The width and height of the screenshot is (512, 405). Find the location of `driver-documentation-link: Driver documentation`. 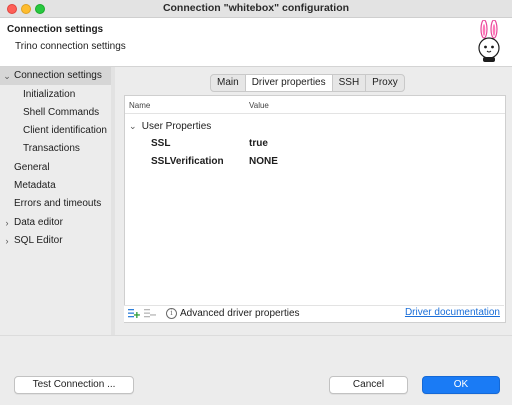

driver-documentation-link: Driver documentation is located at coordinates (452, 312).